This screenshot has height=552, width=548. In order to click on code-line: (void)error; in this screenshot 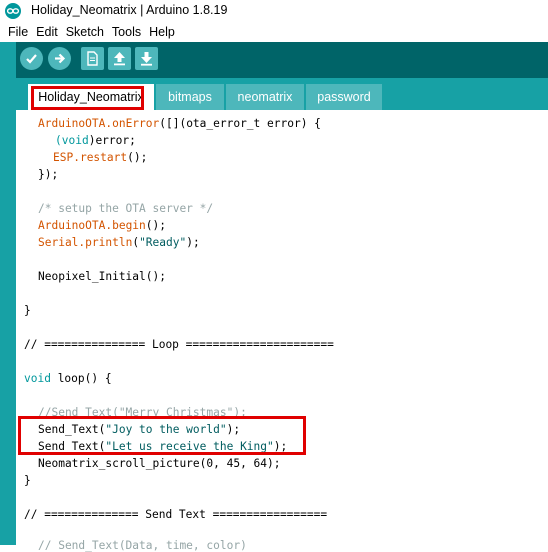, I will do `click(95, 140)`.